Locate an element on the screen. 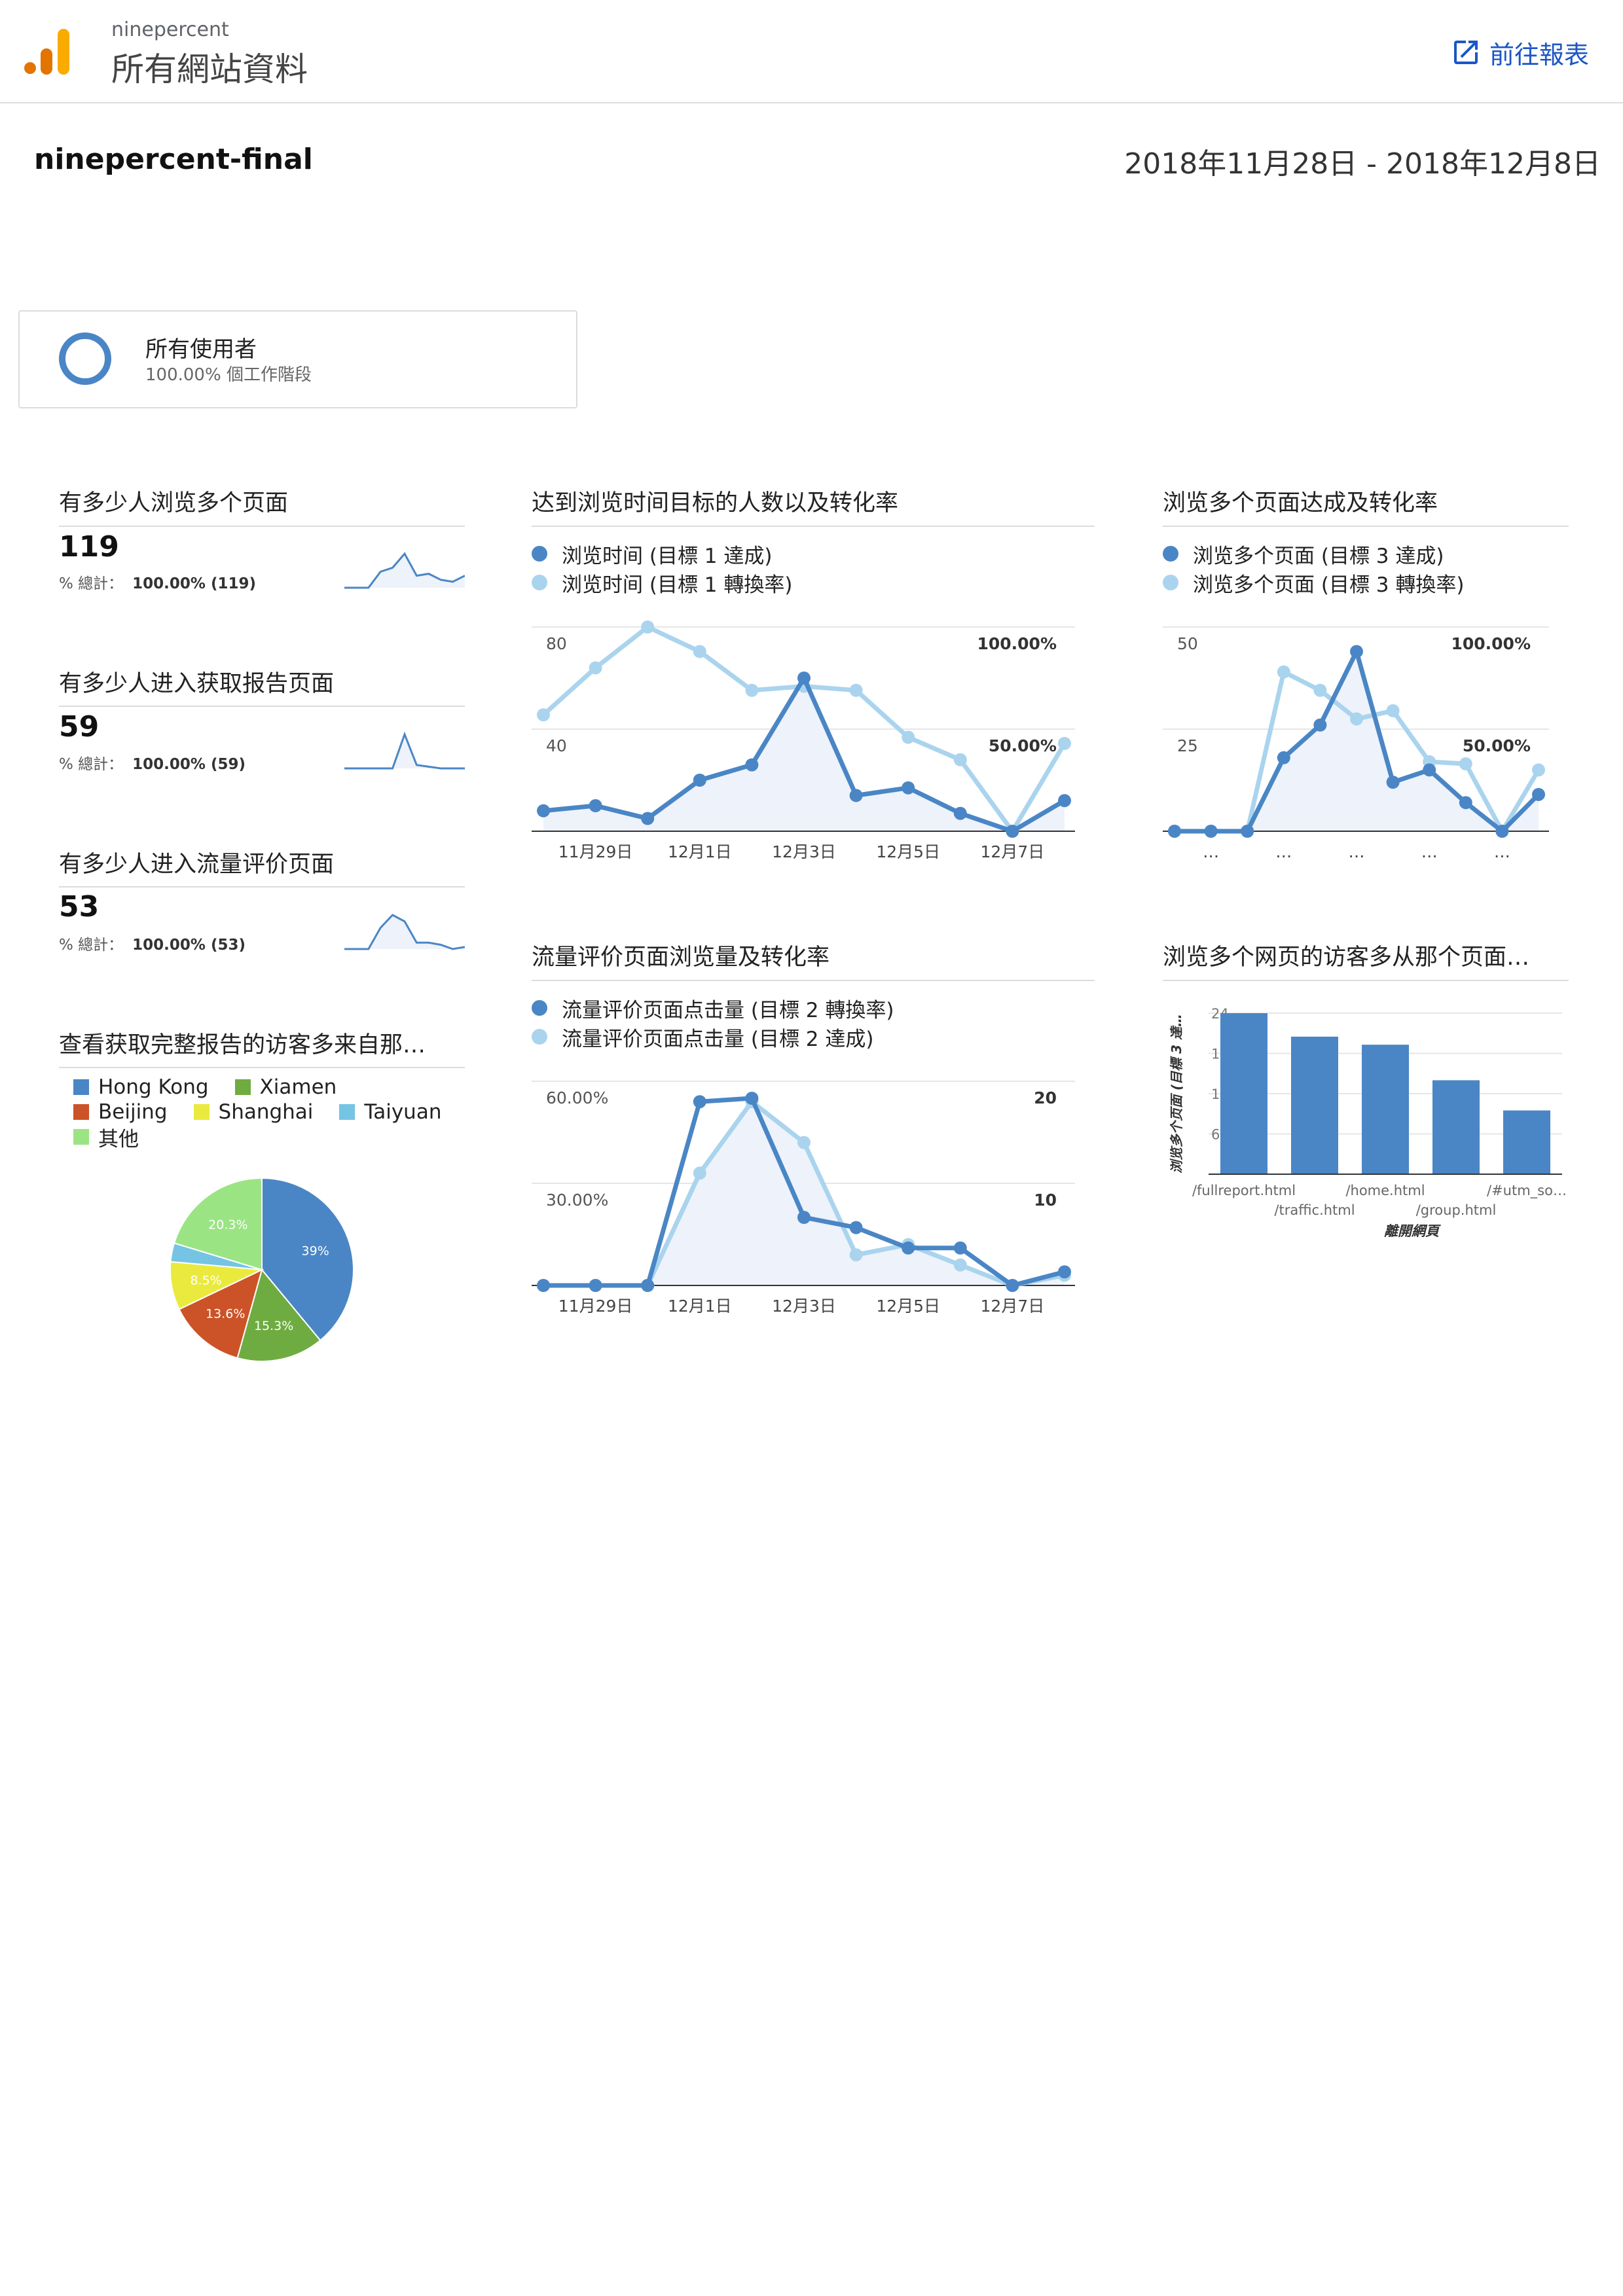  metric-total: % 總計： 100.00% (53) is located at coordinates (152, 943).